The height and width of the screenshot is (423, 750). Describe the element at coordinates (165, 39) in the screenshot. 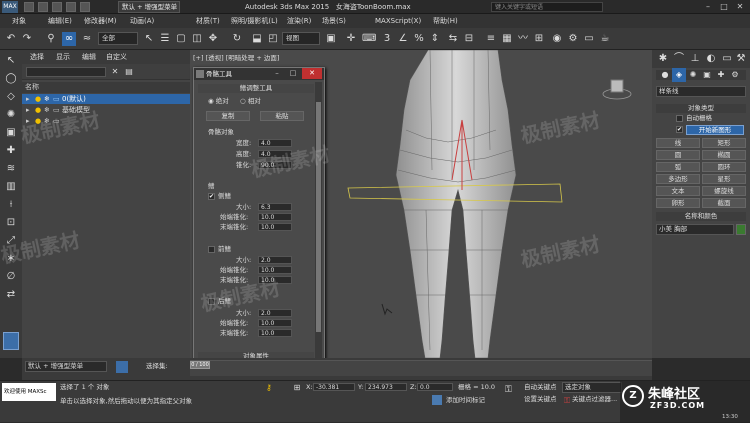

I see `select-by-name-icon: ☰` at that location.